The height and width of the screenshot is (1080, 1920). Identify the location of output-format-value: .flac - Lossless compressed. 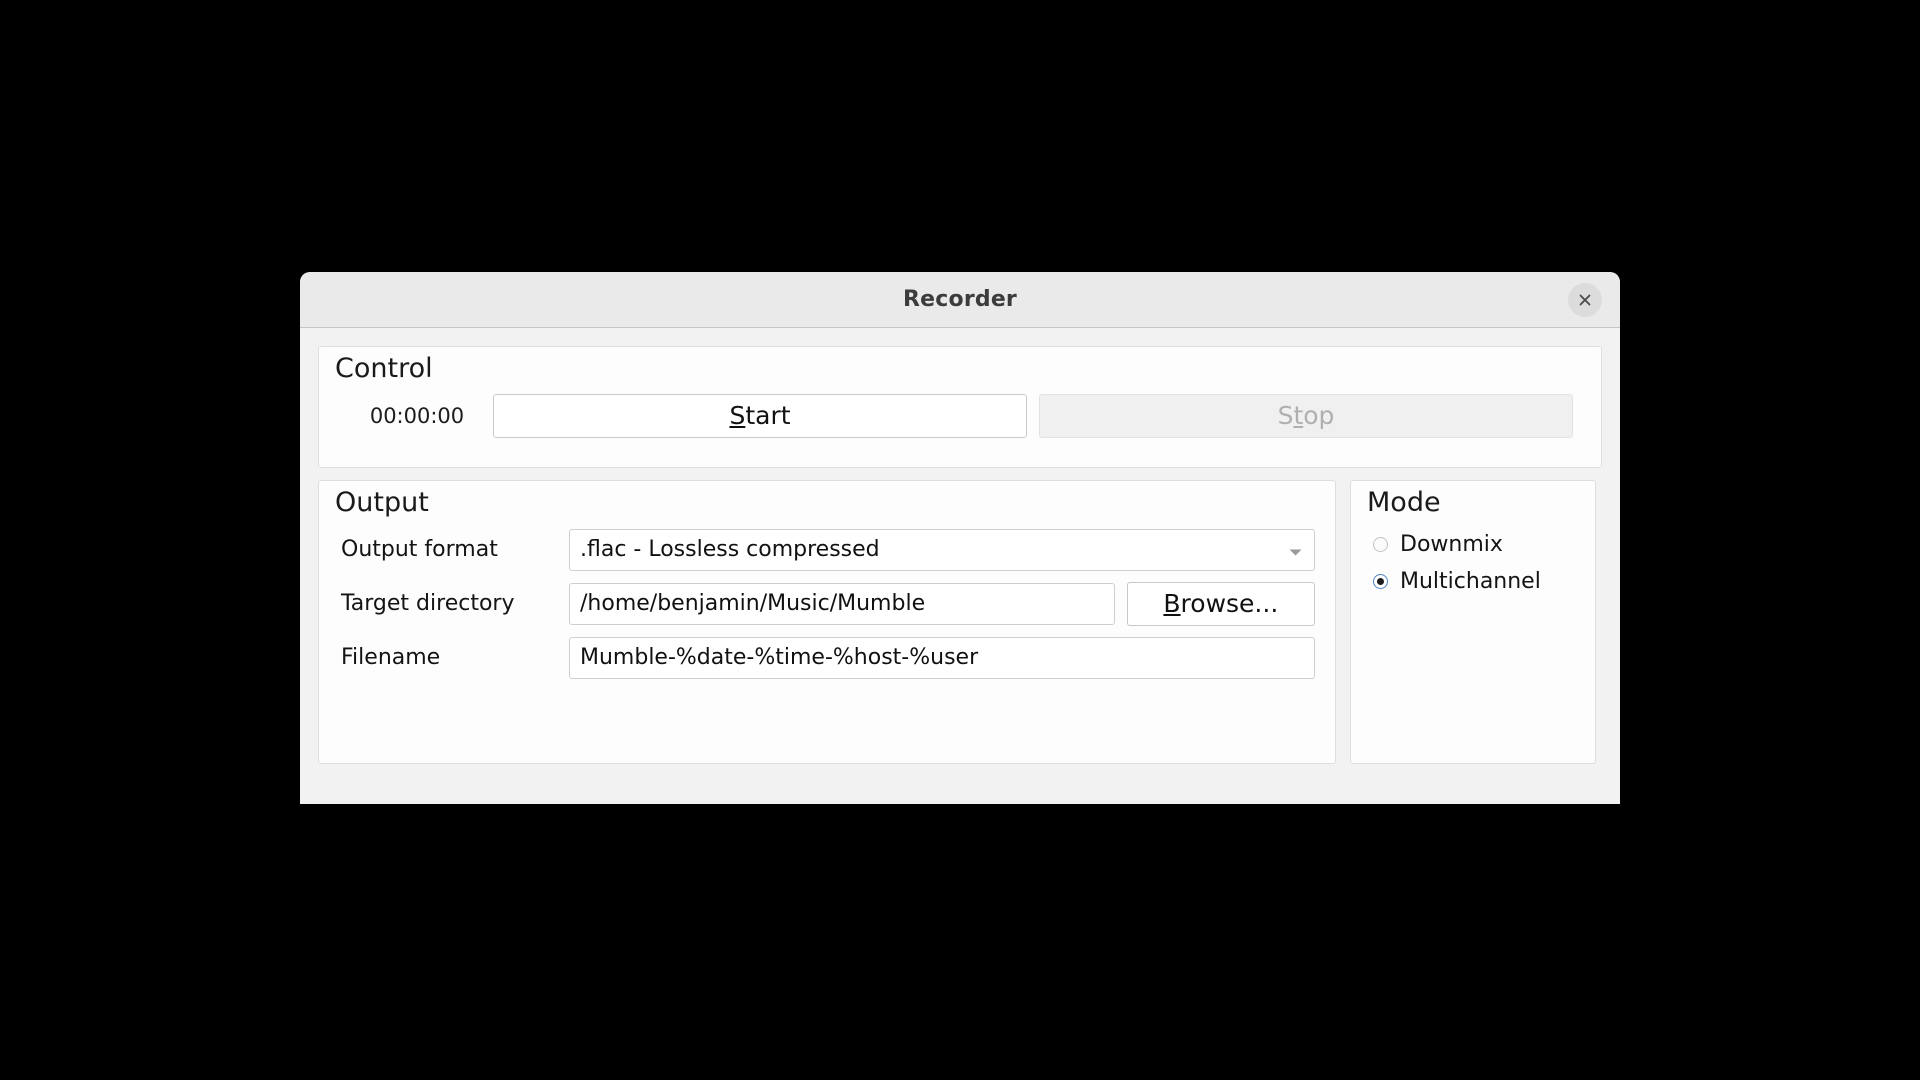
(730, 550).